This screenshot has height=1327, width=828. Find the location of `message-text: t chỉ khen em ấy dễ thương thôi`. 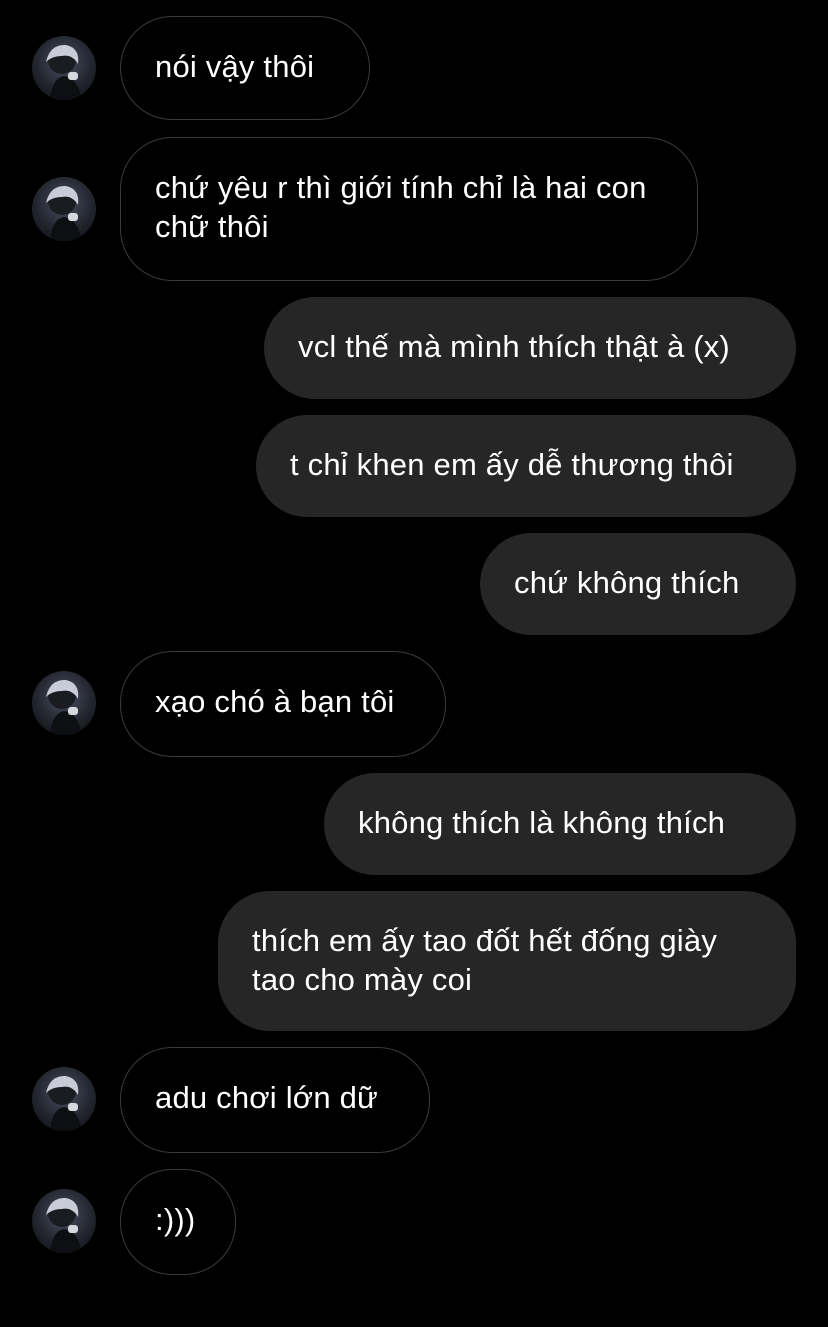

message-text: t chỉ khen em ấy dễ thương thôi is located at coordinates (512, 464).